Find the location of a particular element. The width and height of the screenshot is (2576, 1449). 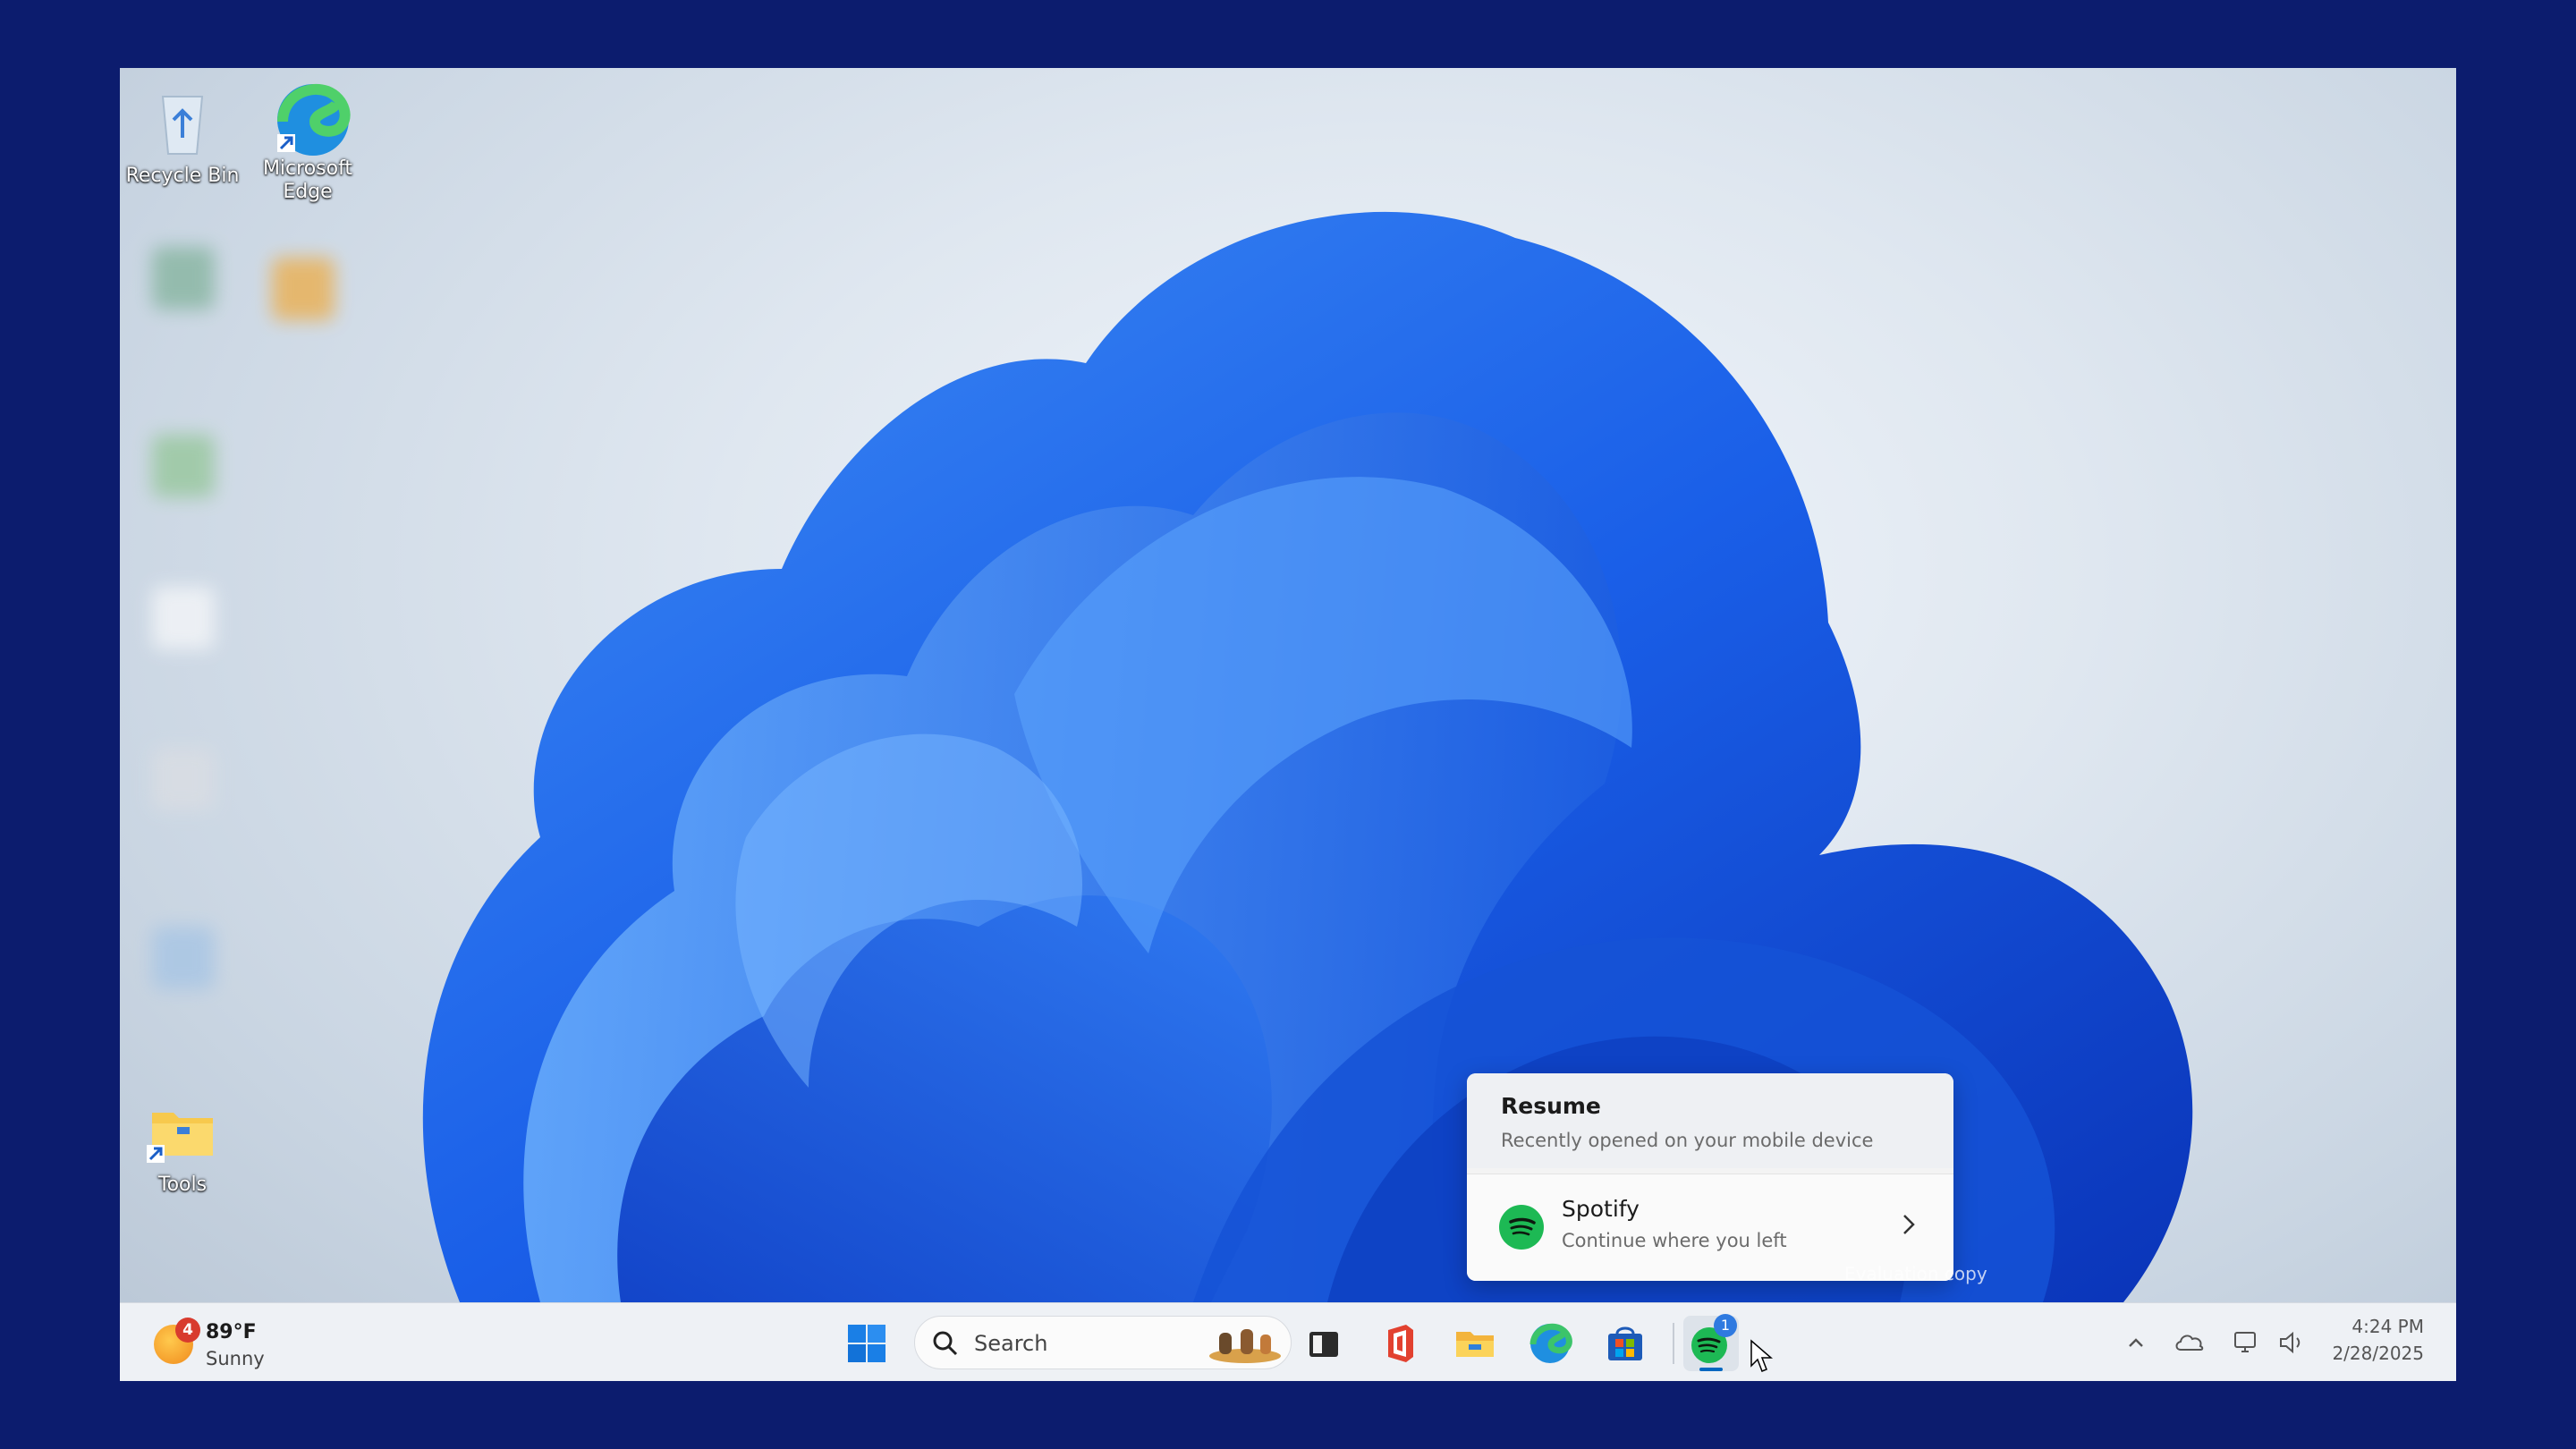

taskbar: 4 89°F Sunny Search 1 4:24 PM 2/28/2025 is located at coordinates (1288, 1341).